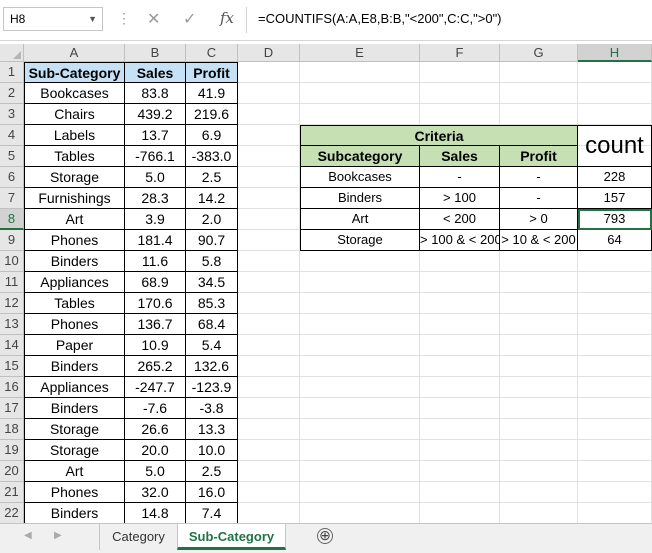  What do you see at coordinates (155, 303) in the screenshot?
I see `sales-cell: 170.6` at bounding box center [155, 303].